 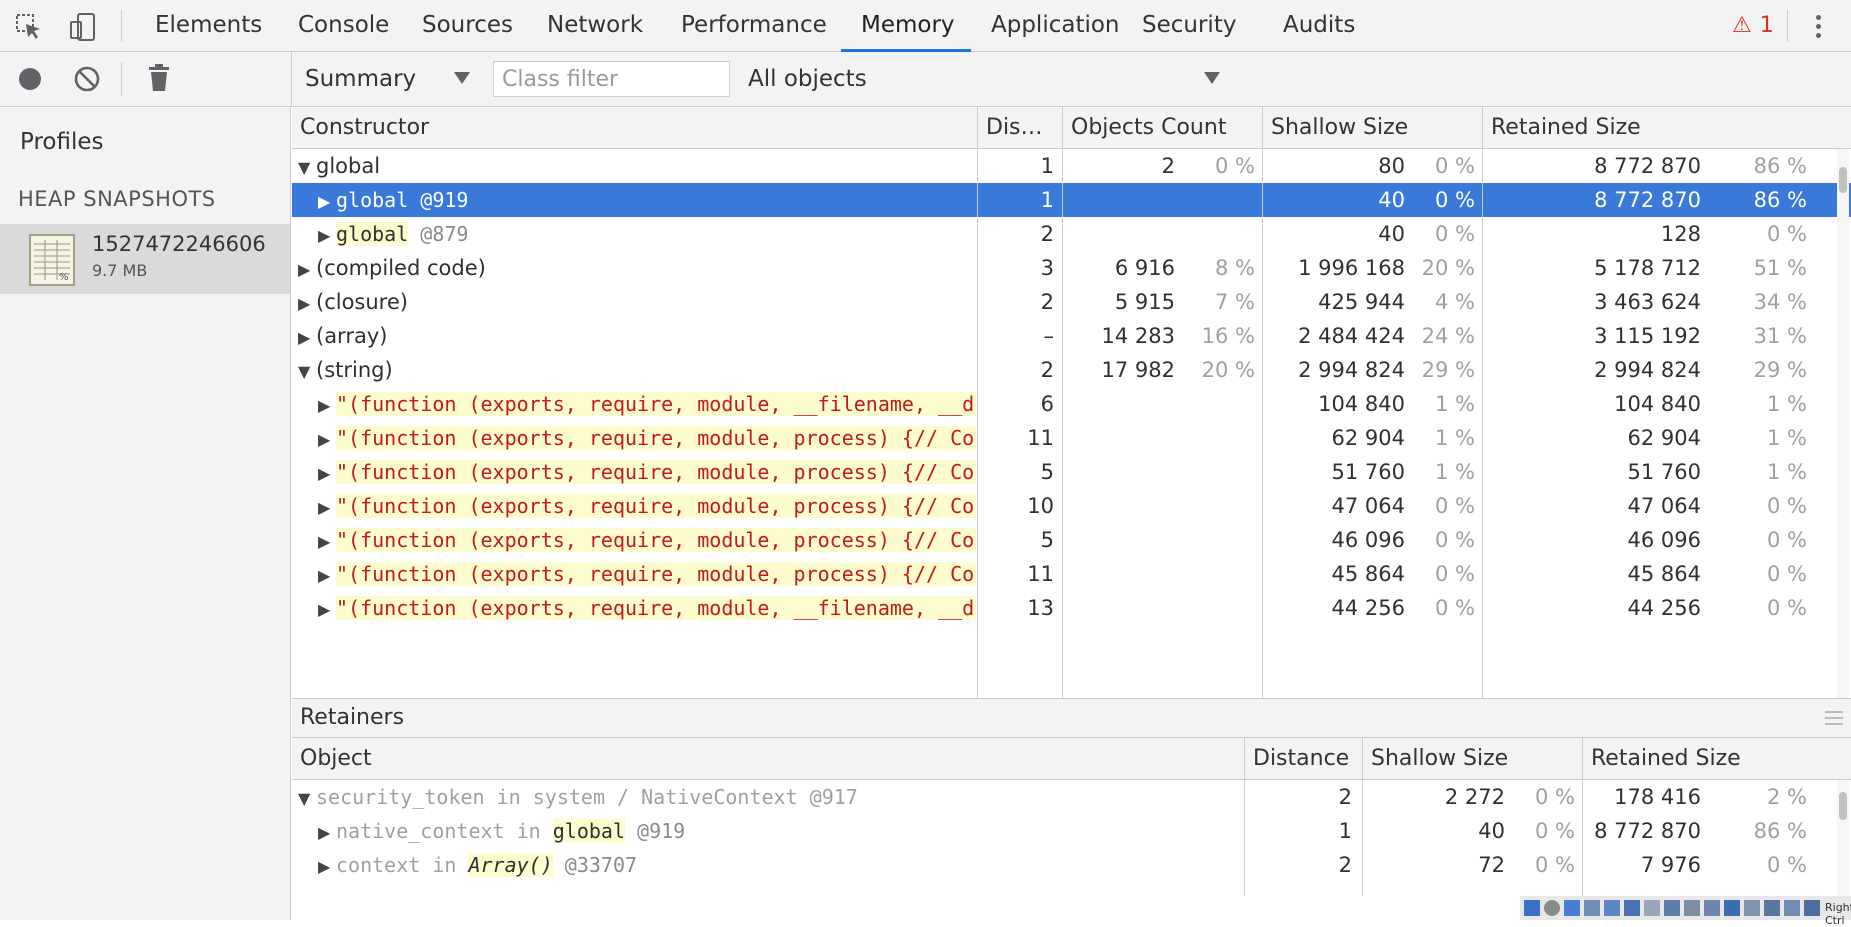 What do you see at coordinates (1843, 806) in the screenshot?
I see `retainers-scrollbar-thumb` at bounding box center [1843, 806].